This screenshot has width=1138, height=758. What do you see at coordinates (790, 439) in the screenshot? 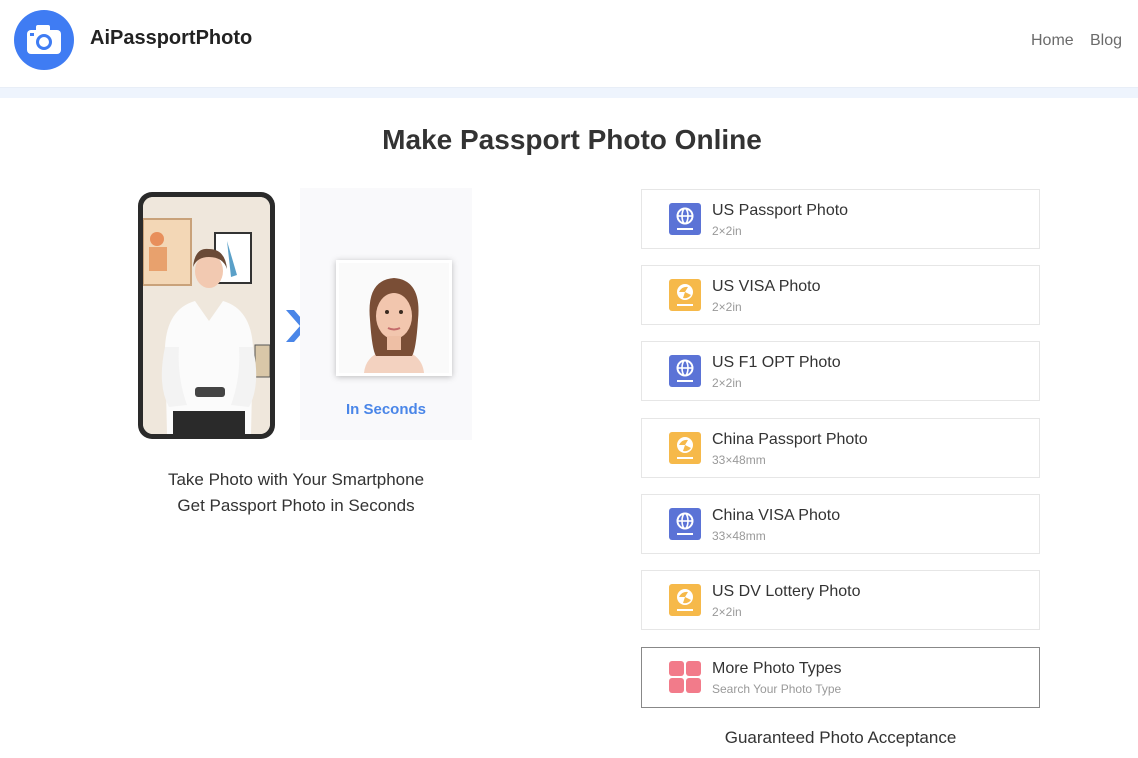
I see `photo-type-title: China Passport Photo` at bounding box center [790, 439].